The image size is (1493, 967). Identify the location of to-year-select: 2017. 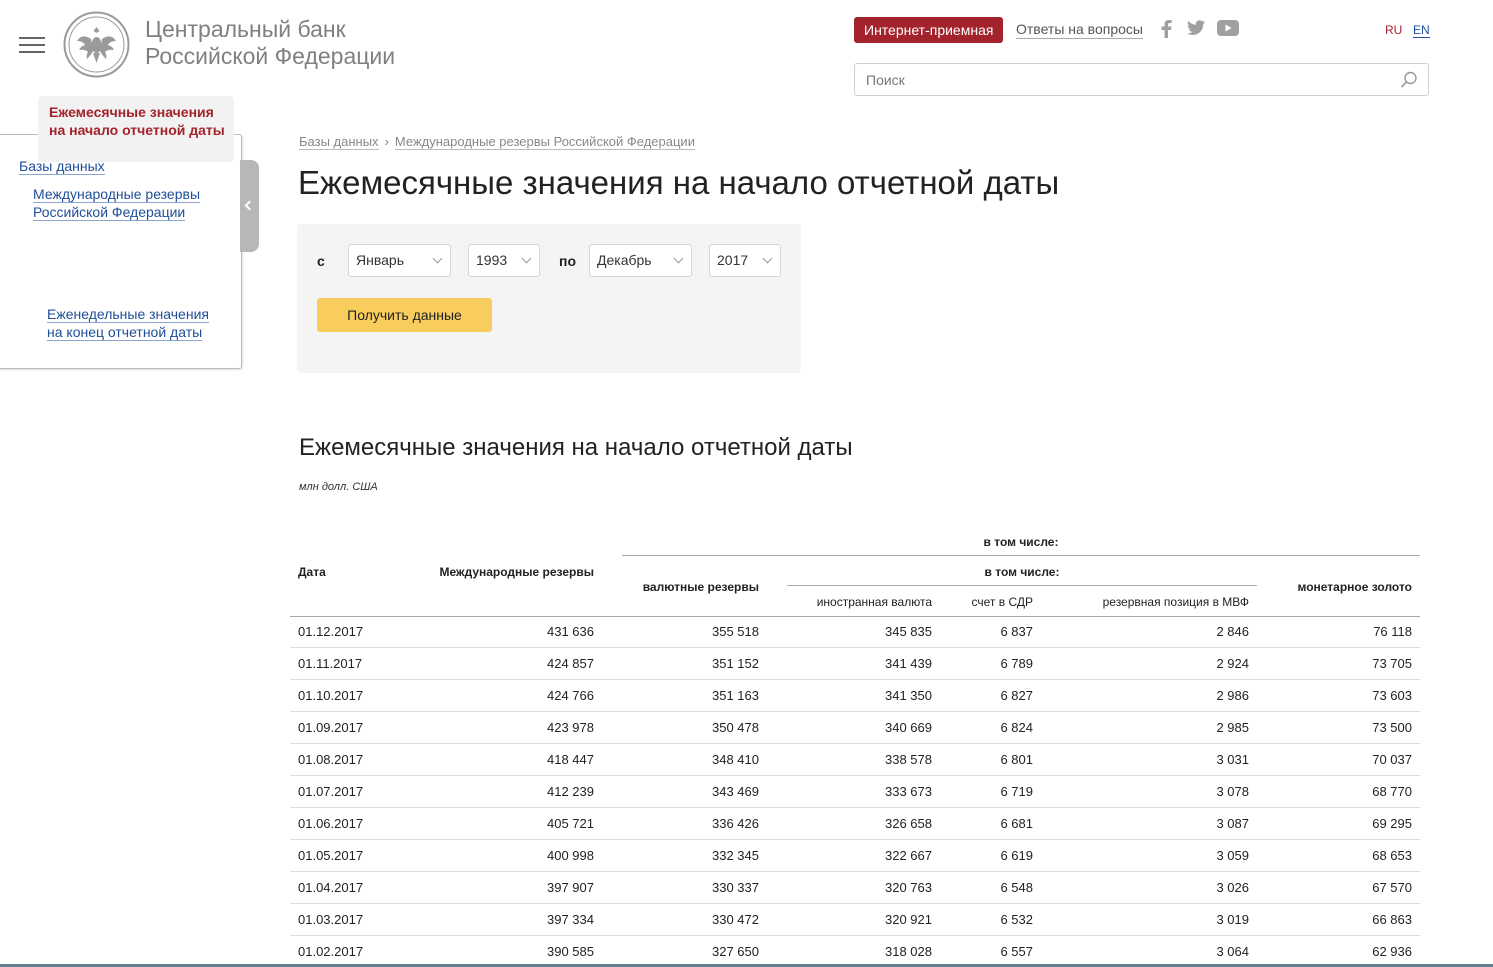
(745, 260).